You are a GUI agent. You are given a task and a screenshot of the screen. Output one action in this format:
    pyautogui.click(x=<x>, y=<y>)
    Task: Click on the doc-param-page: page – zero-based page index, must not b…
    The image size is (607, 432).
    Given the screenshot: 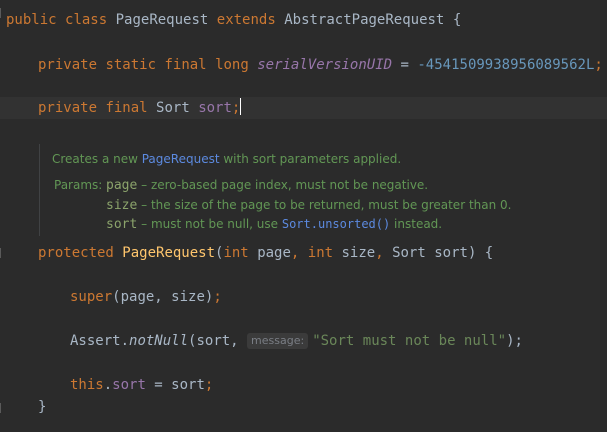 What is the action you would take?
    pyautogui.click(x=267, y=185)
    